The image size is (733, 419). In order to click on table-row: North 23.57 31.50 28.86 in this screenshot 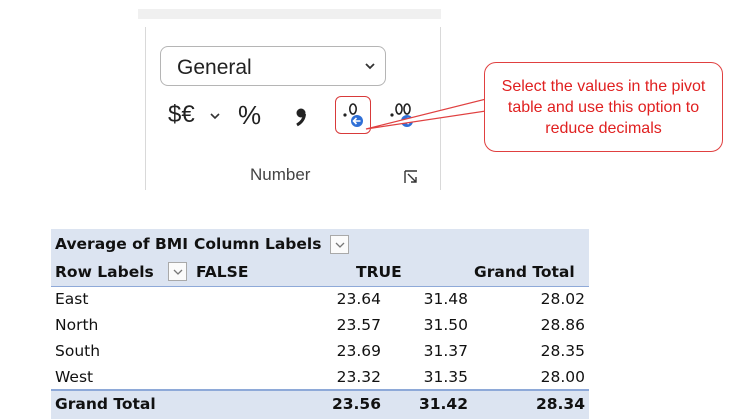, I will do `click(320, 325)`.